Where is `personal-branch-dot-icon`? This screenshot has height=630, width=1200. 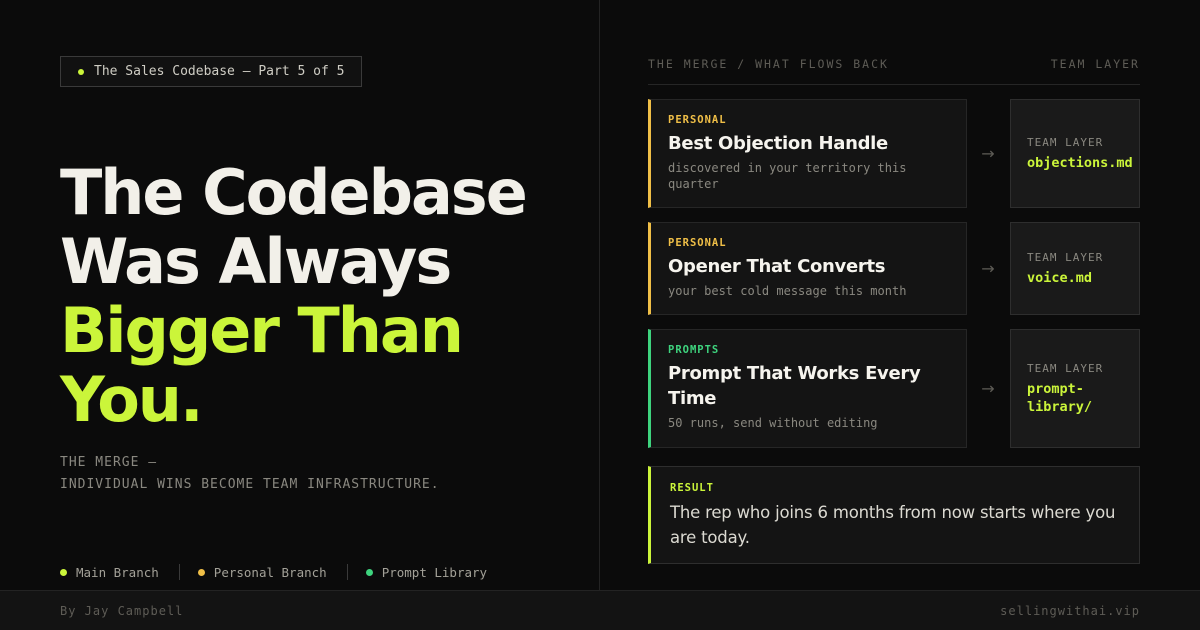 personal-branch-dot-icon is located at coordinates (201, 572).